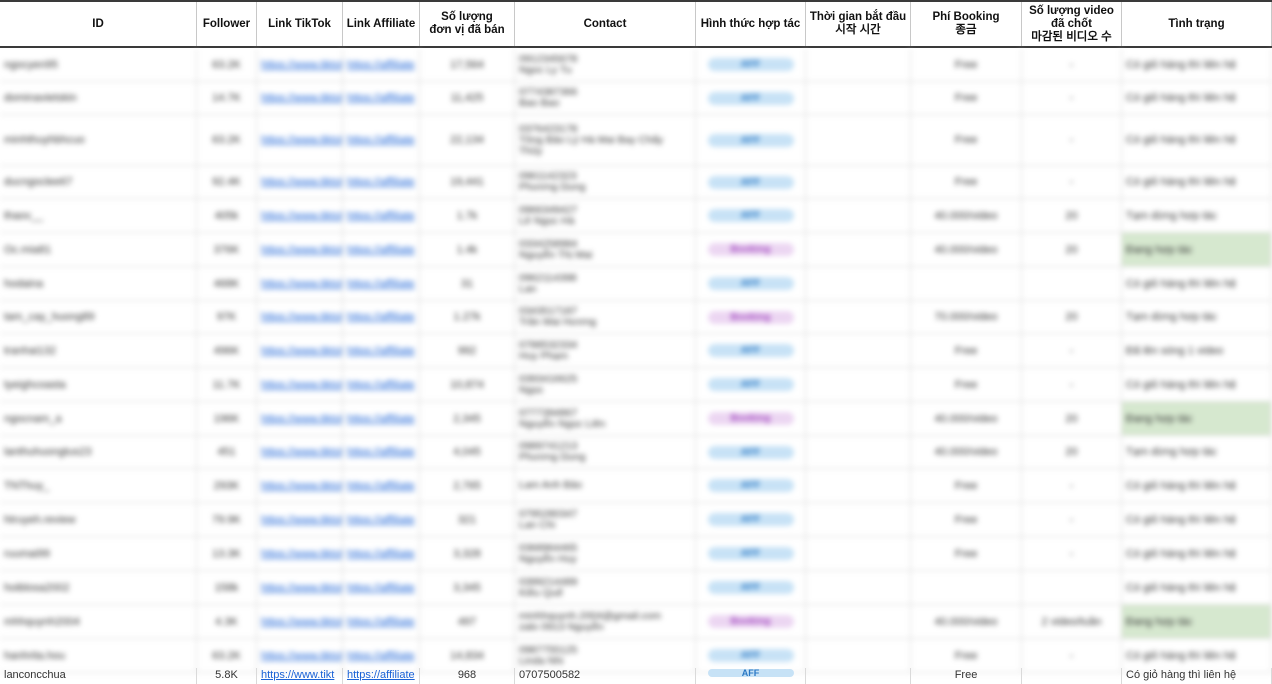 The height and width of the screenshot is (684, 1272). What do you see at coordinates (381, 24) in the screenshot?
I see `column-header-affiliate: Link Affiliate` at bounding box center [381, 24].